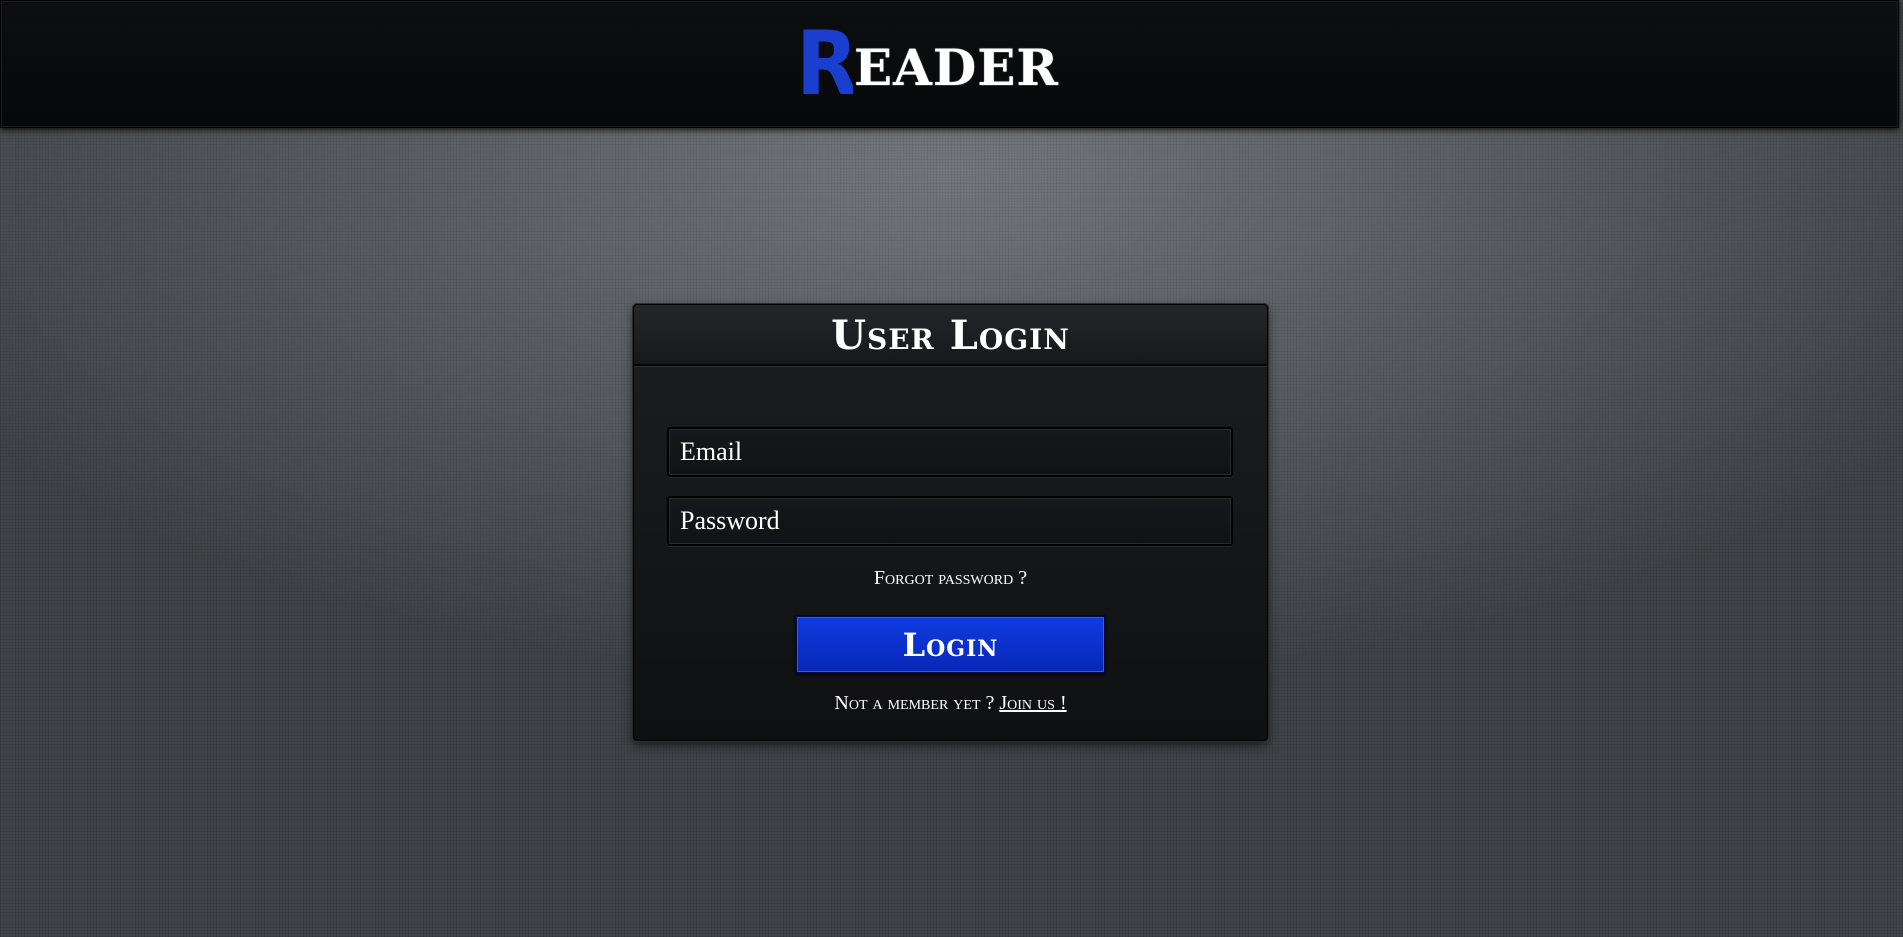 This screenshot has width=1903, height=937. Describe the element at coordinates (956, 67) in the screenshot. I see `logo-wordmark: EADER` at that location.